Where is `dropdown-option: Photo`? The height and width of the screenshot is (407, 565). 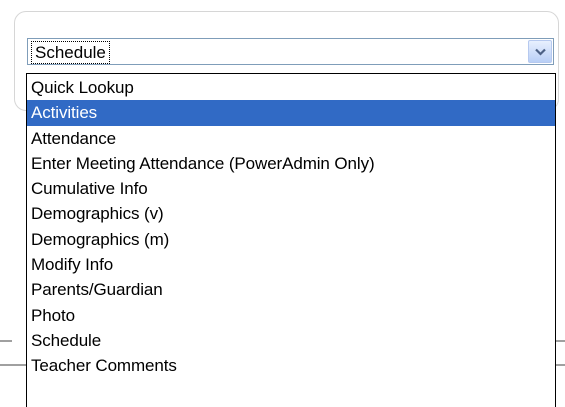 dropdown-option: Photo is located at coordinates (291, 315).